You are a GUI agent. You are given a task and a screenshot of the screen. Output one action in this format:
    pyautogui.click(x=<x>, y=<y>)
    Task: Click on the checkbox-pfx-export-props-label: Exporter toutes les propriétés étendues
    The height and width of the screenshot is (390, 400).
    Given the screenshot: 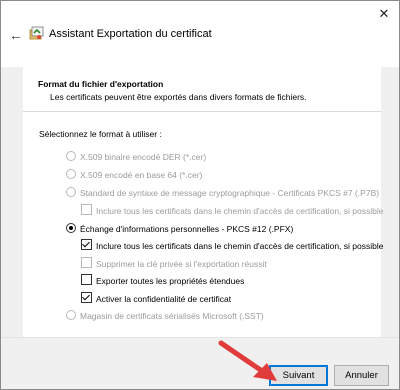 What is the action you would take?
    pyautogui.click(x=170, y=281)
    